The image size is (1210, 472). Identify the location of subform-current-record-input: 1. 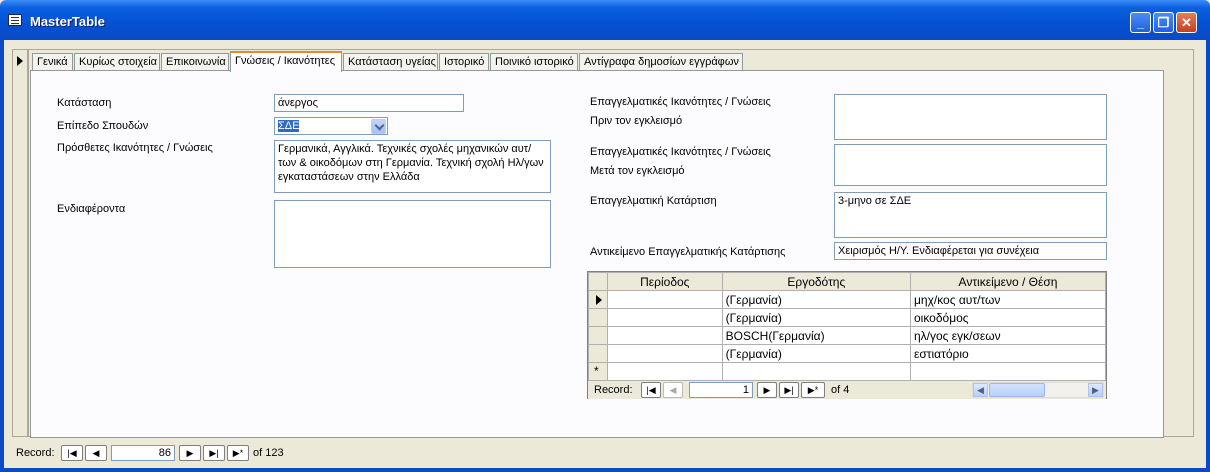
(721, 390).